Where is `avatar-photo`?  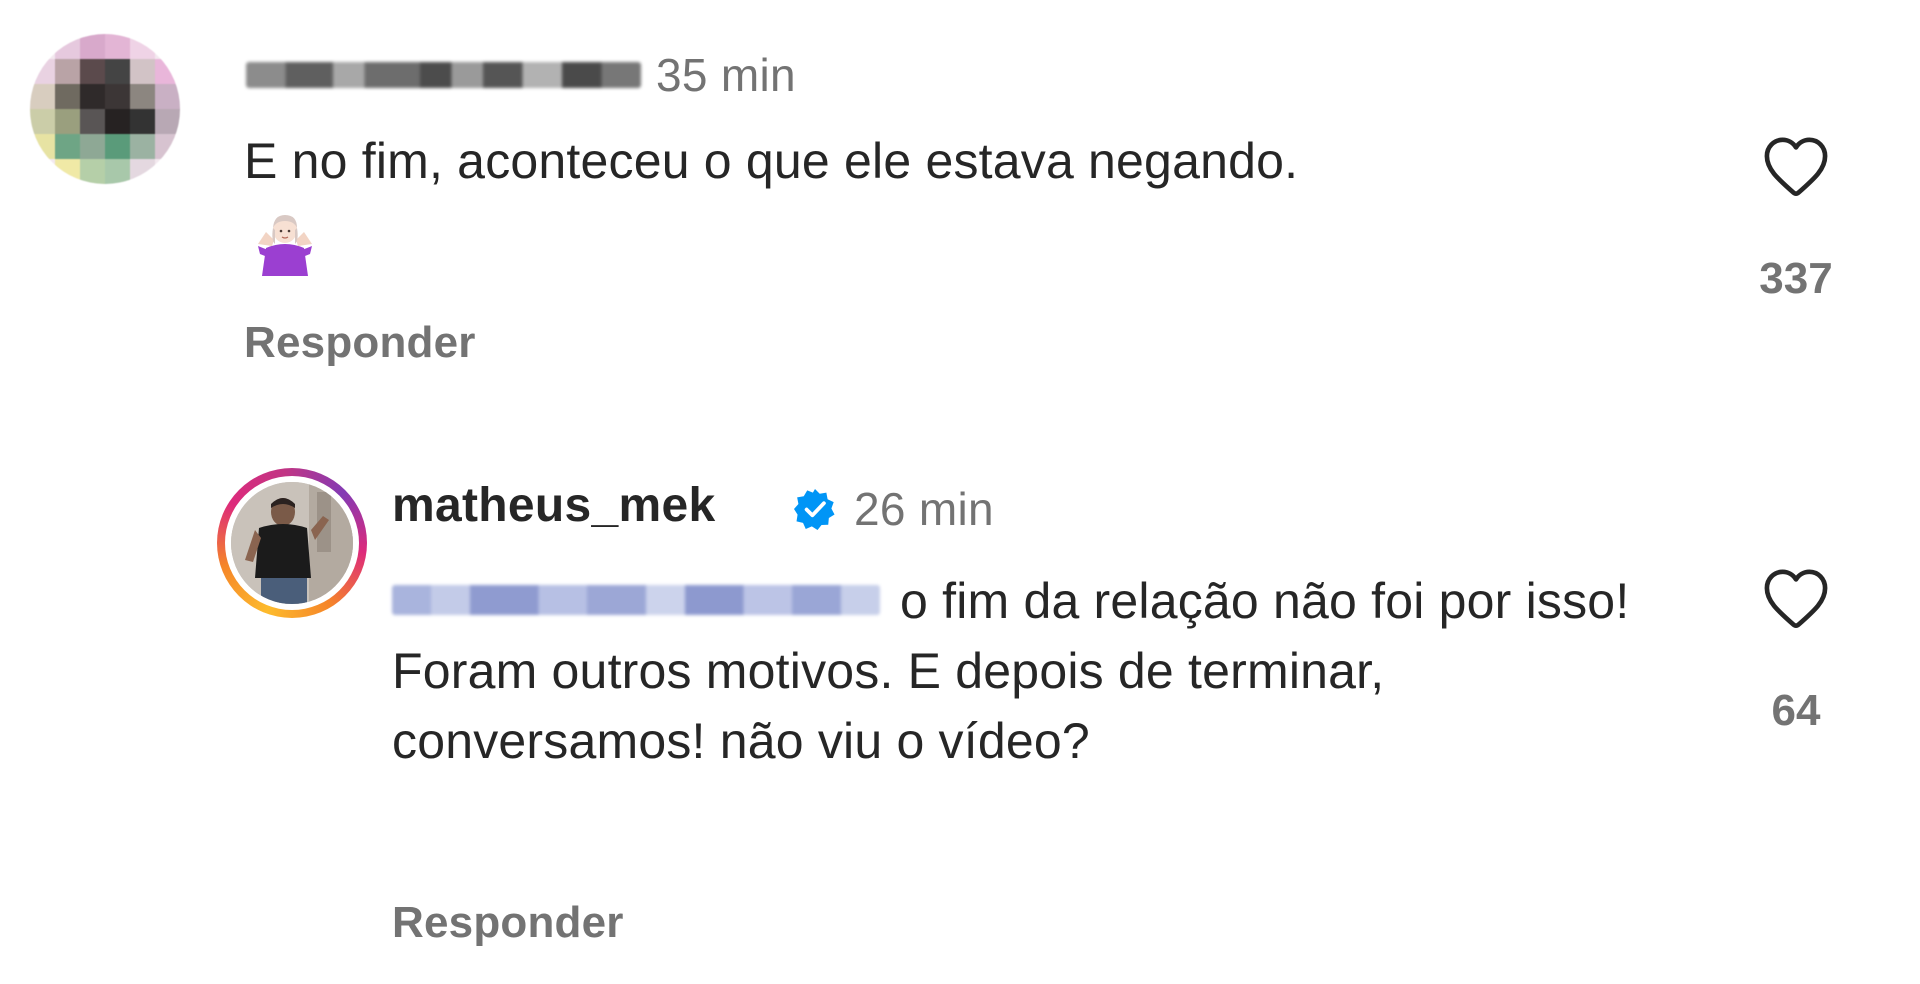
avatar-photo is located at coordinates (292, 543).